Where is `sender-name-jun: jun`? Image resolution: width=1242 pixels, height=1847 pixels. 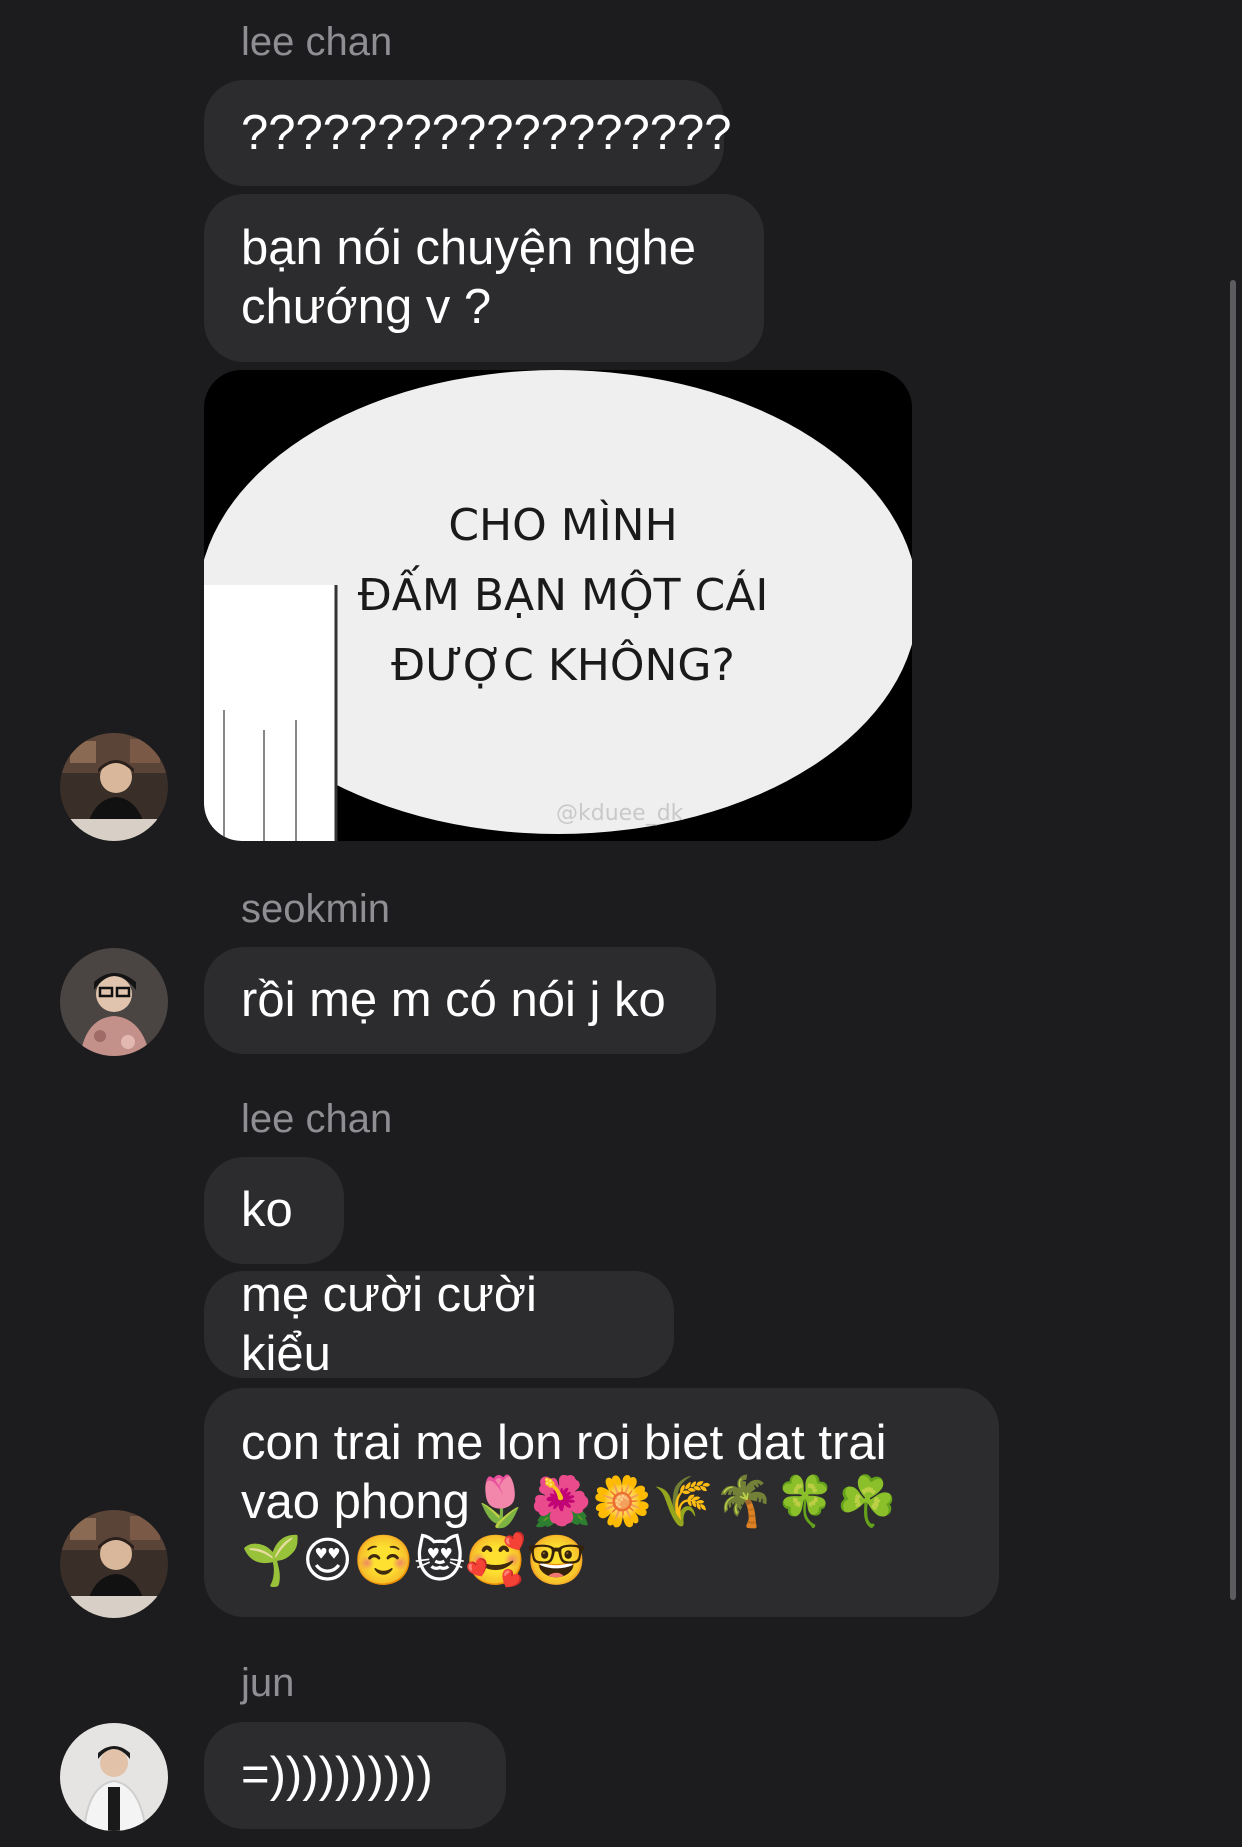 sender-name-jun: jun is located at coordinates (268, 1683).